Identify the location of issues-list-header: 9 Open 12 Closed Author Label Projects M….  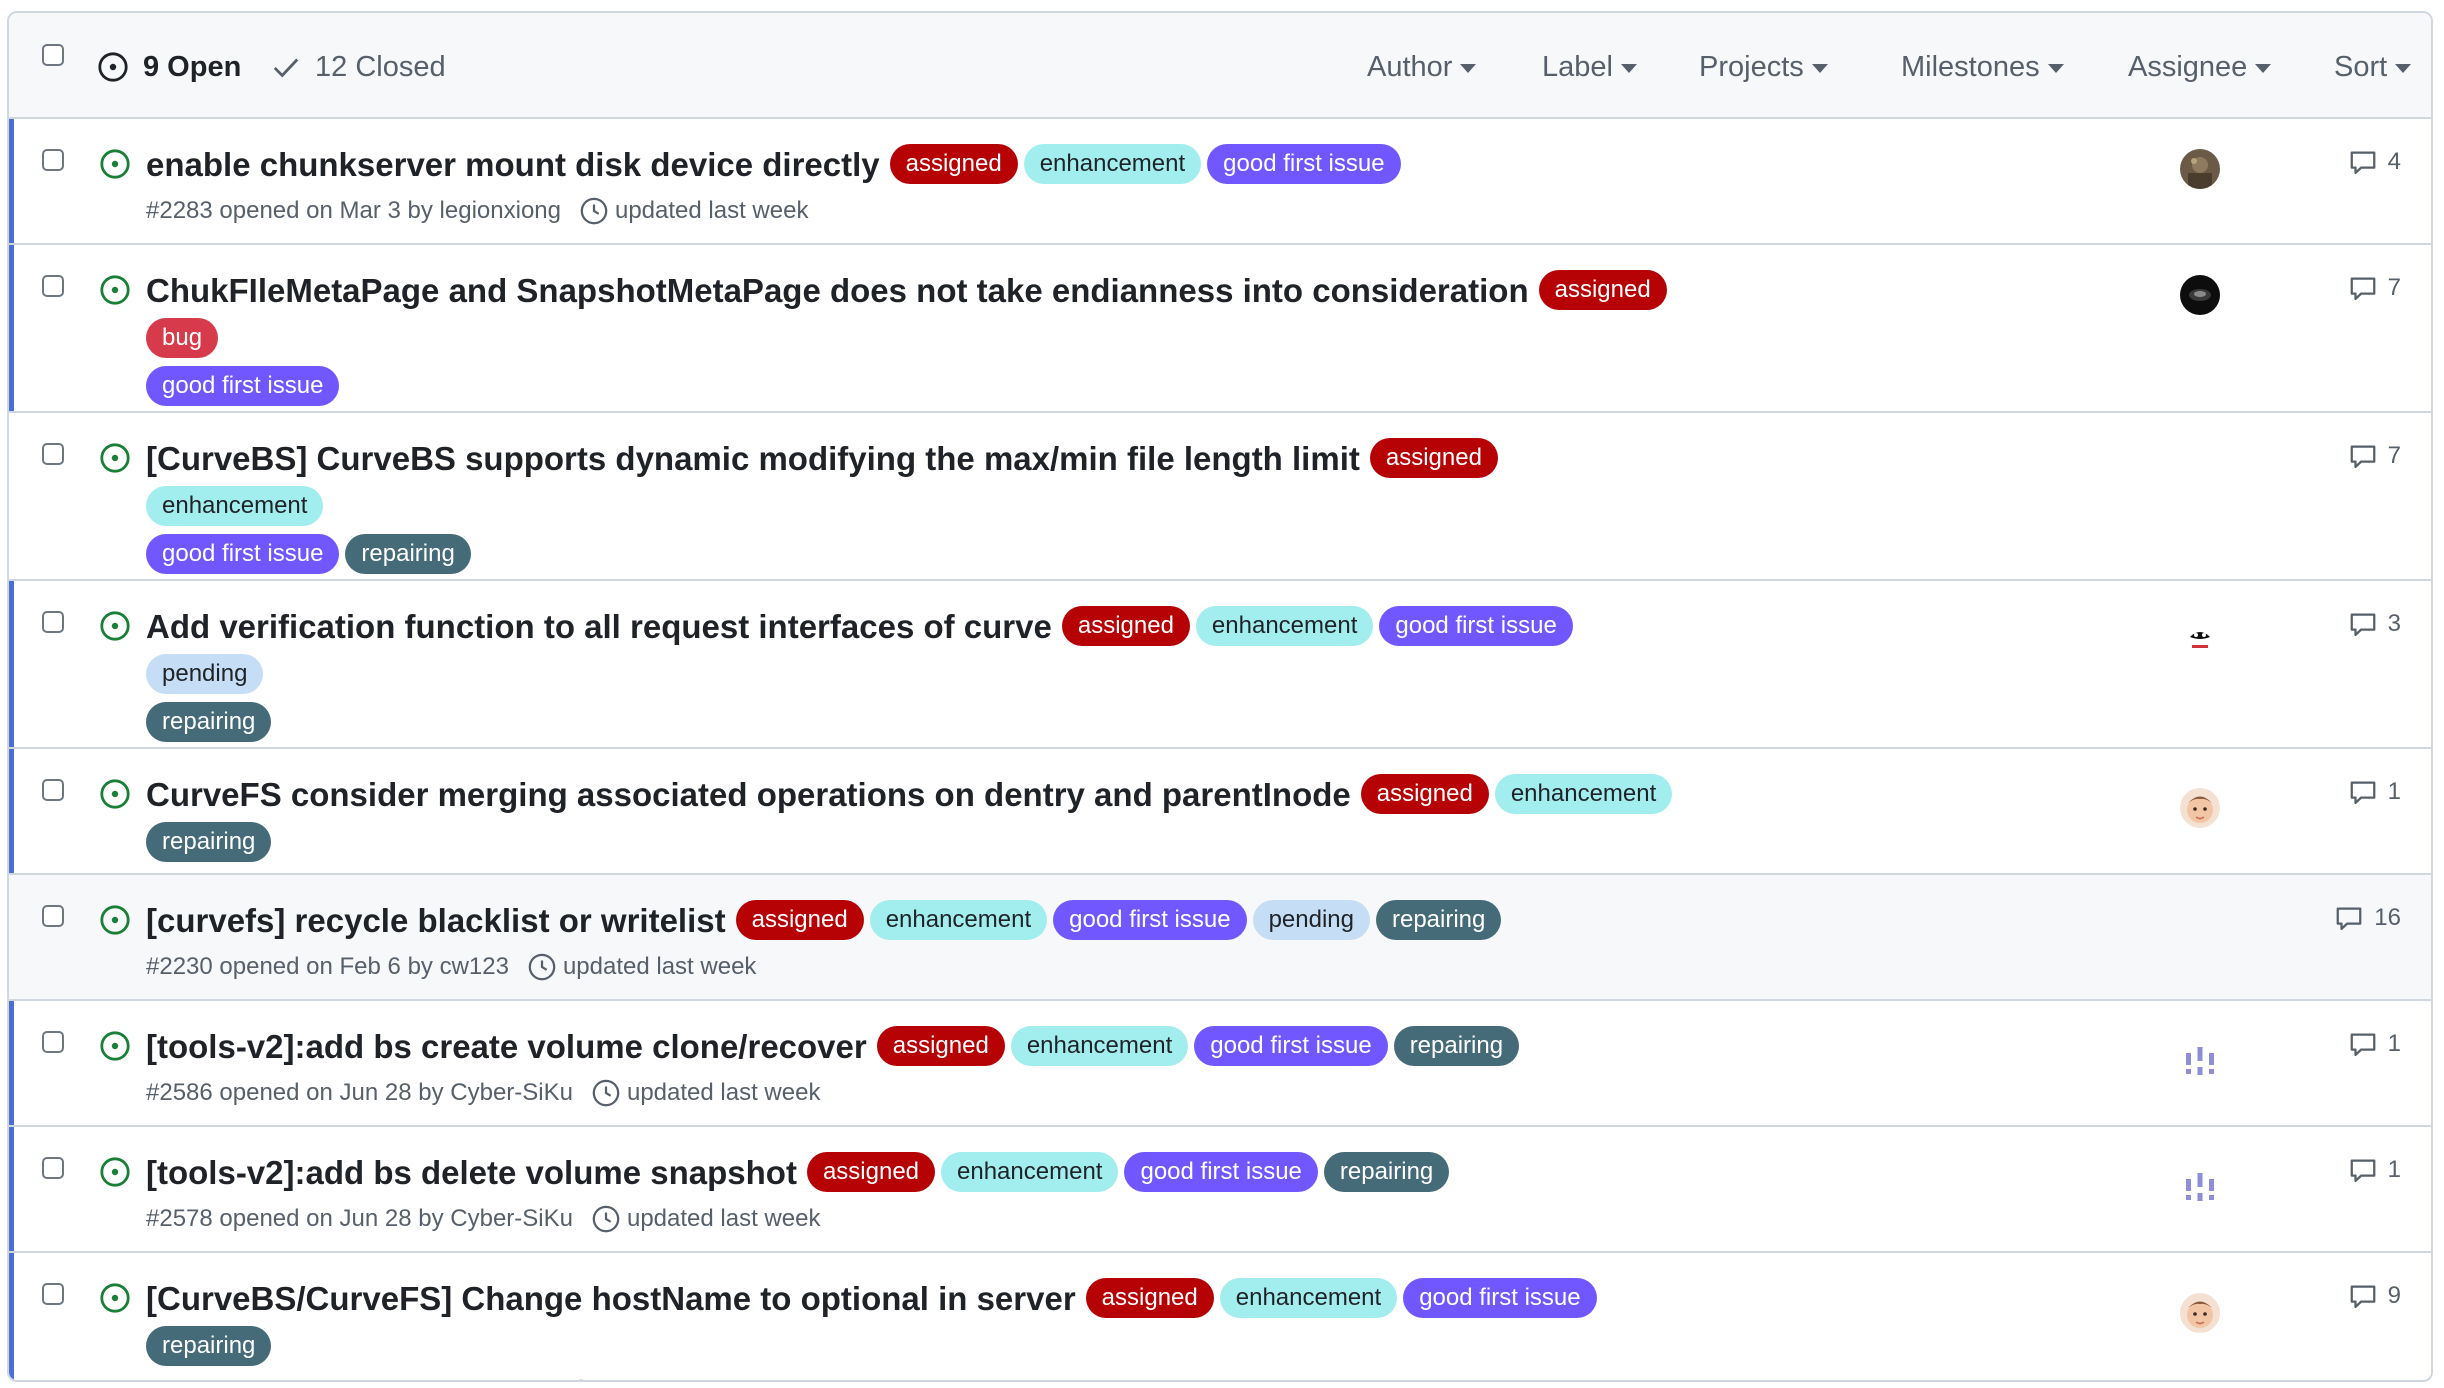
(1220, 66).